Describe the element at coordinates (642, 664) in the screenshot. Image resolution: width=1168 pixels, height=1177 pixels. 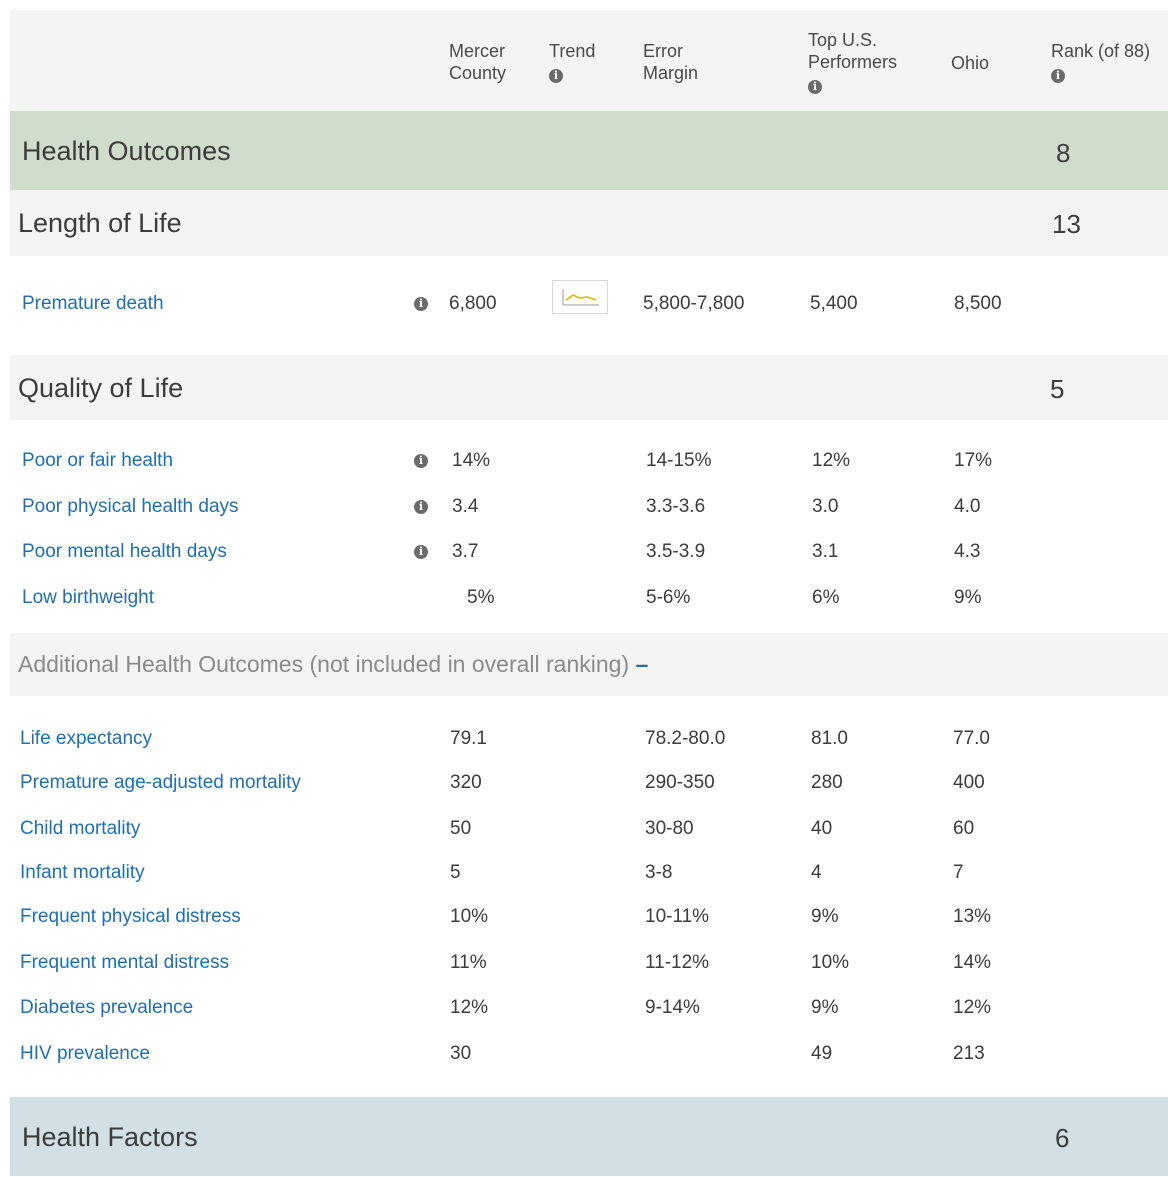
I see `collapse-toggle-button: –` at that location.